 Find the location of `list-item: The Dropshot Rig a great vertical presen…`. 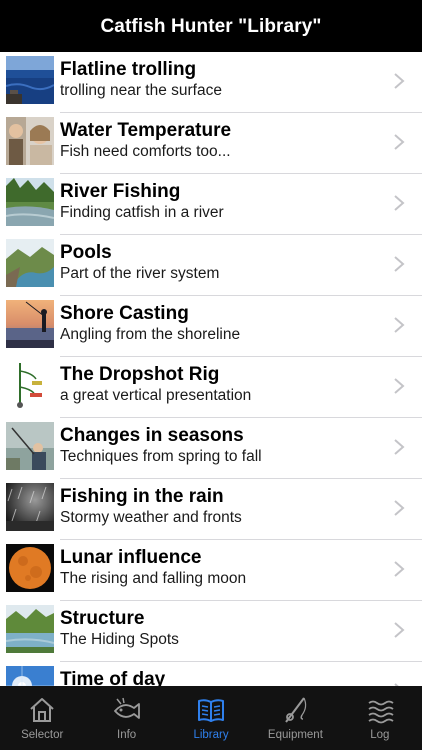

list-item: The Dropshot Rig a great vertical presen… is located at coordinates (211, 387).